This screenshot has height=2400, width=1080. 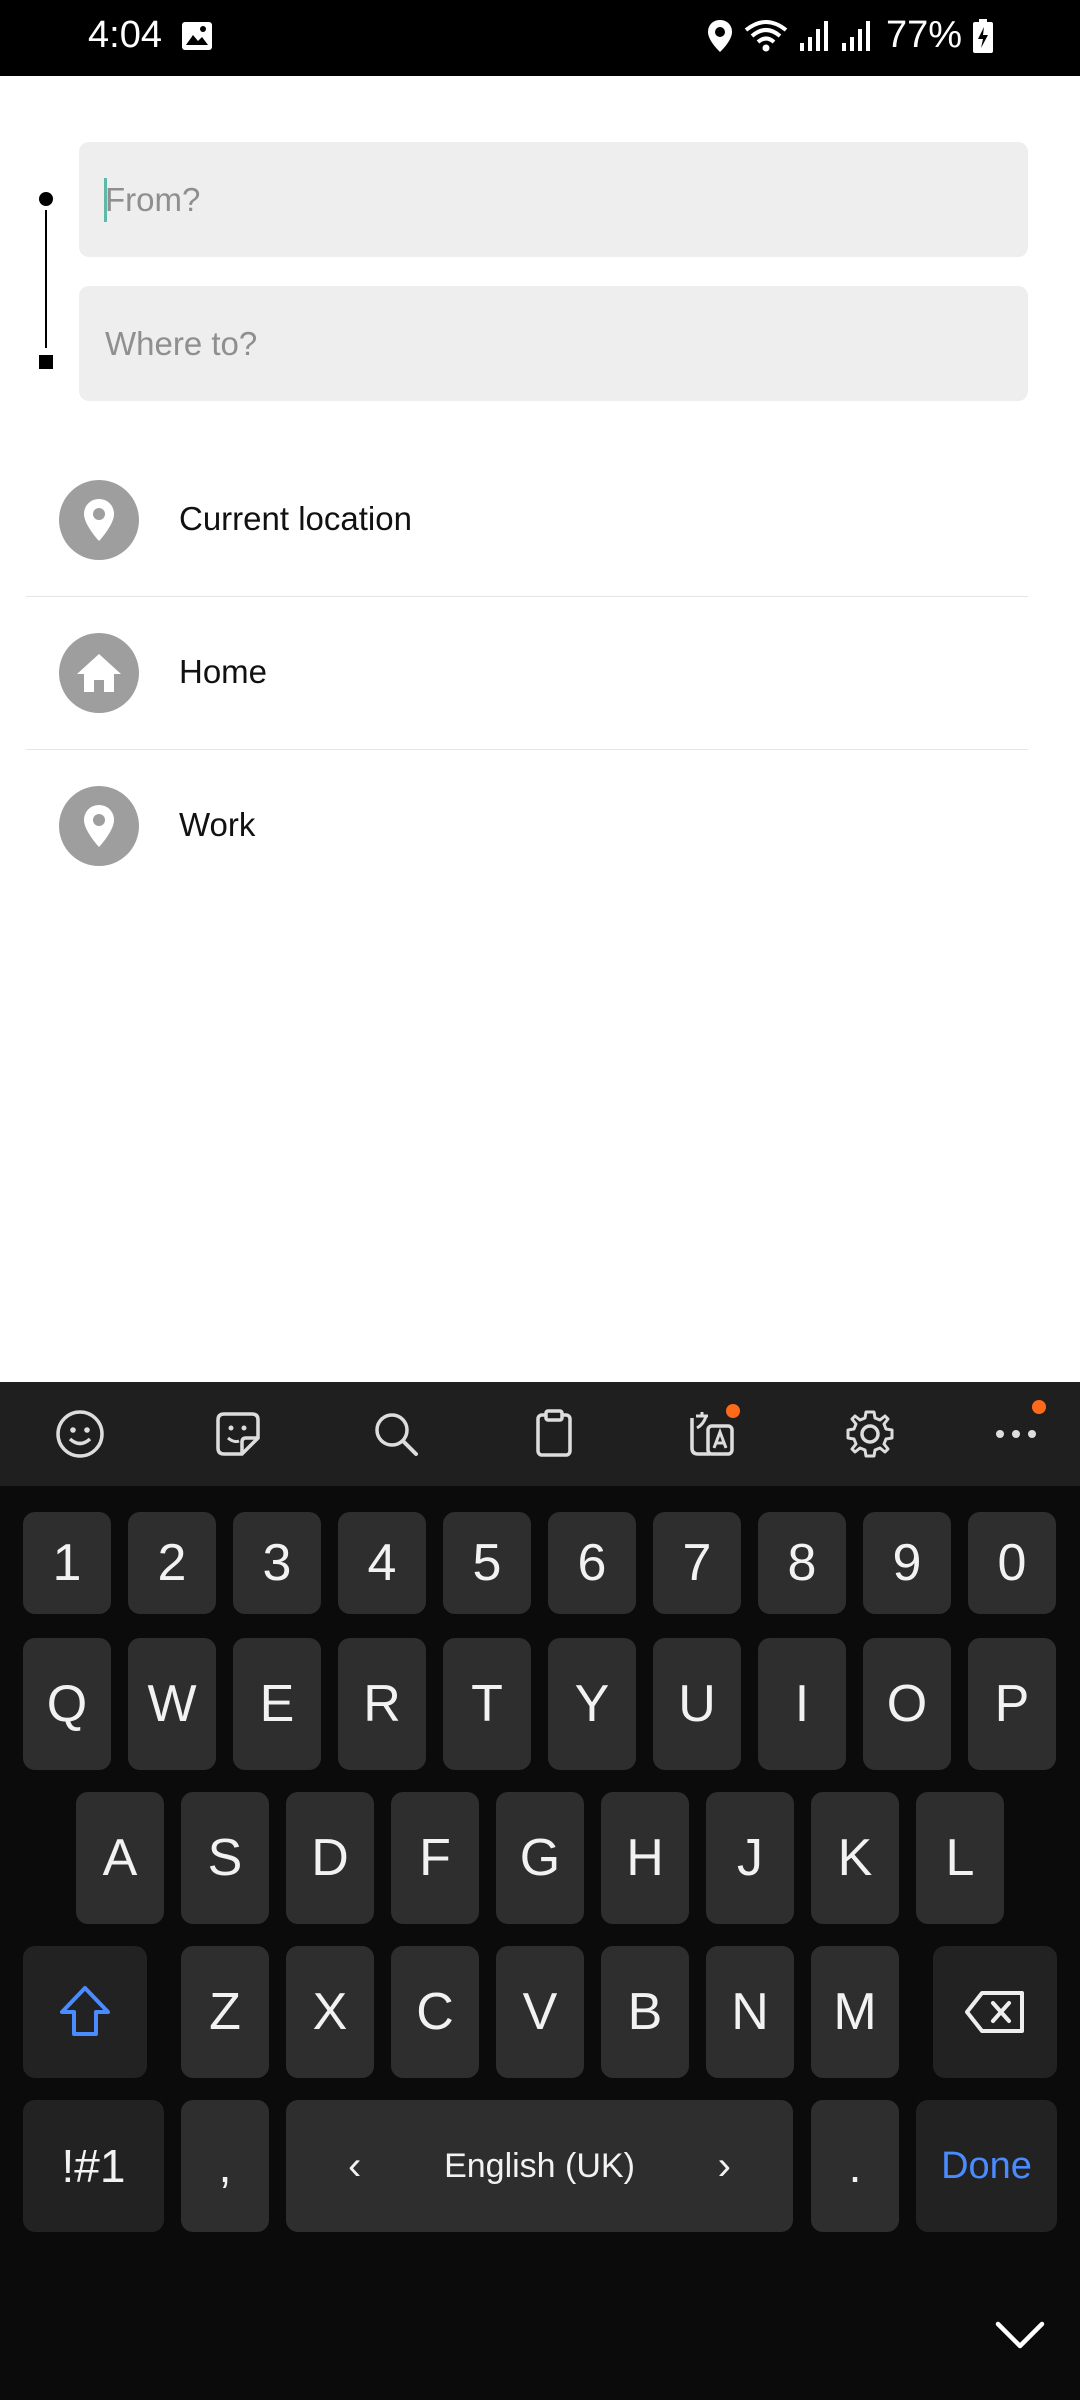 What do you see at coordinates (923, 35) in the screenshot?
I see `battery-percent: 77%` at bounding box center [923, 35].